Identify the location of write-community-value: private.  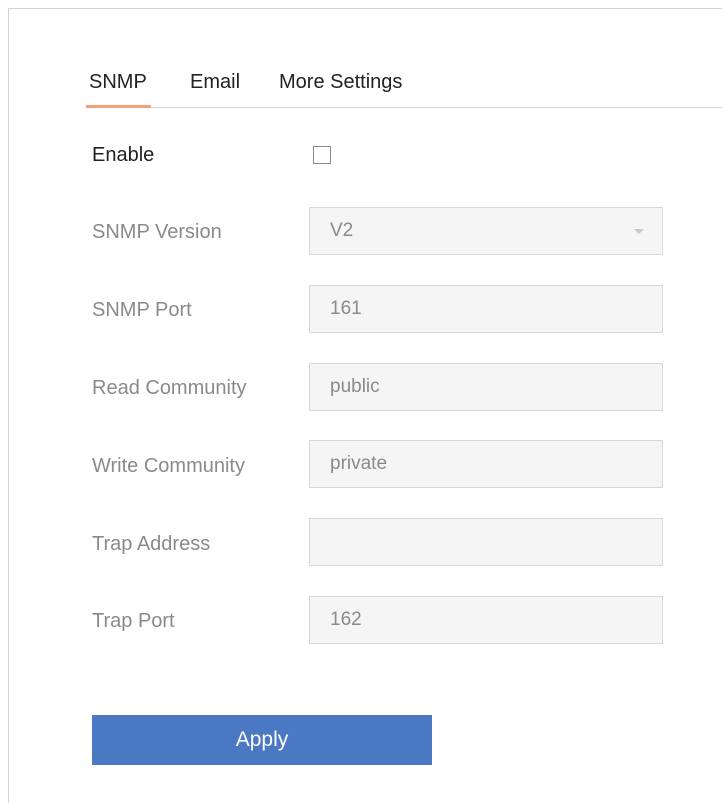
(359, 463).